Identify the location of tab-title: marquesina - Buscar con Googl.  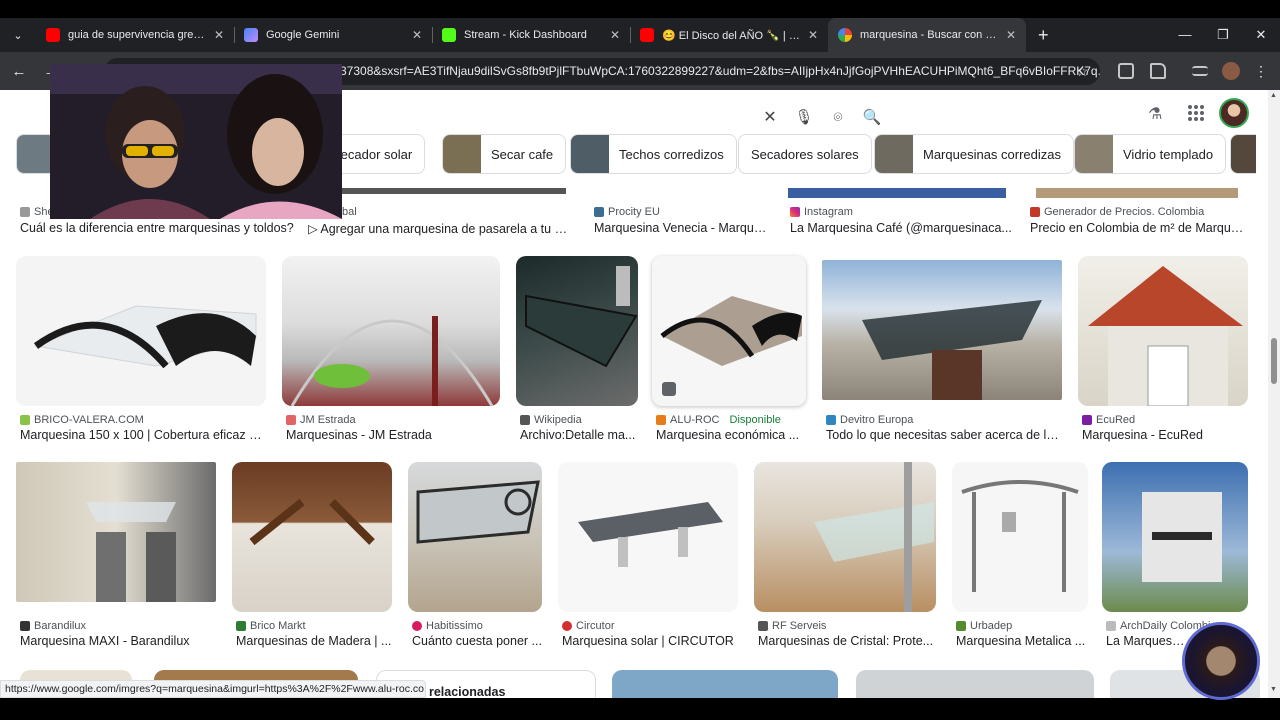
(929, 35).